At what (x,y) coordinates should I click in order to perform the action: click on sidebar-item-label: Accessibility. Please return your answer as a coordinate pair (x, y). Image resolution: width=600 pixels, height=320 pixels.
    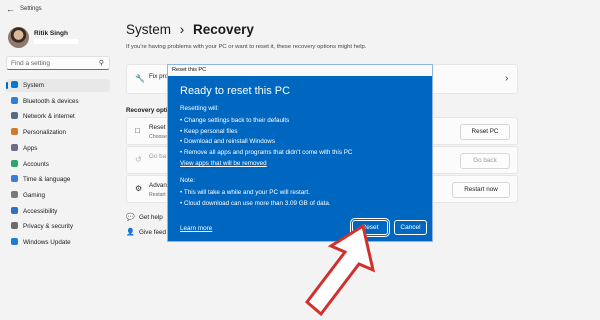
    Looking at the image, I should click on (40, 211).